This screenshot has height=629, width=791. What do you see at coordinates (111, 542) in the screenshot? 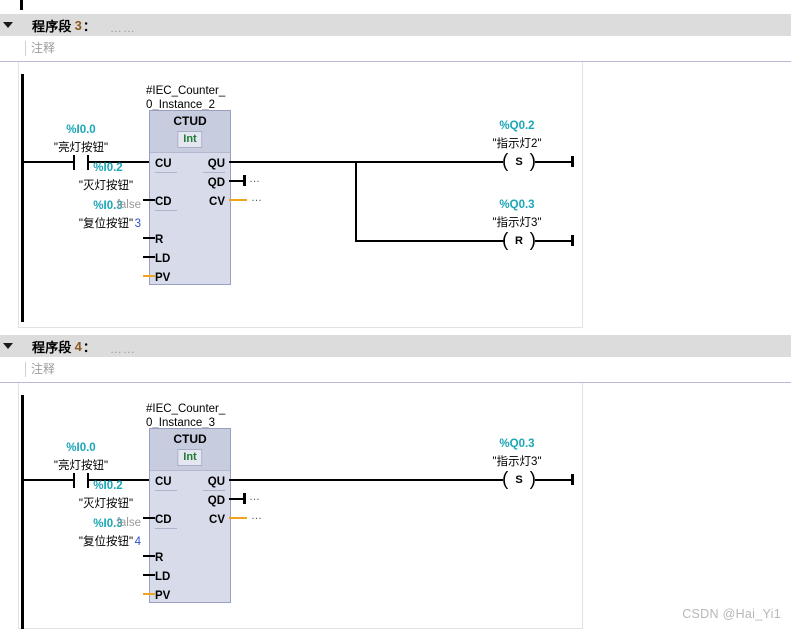
I see `literal-pv-4: 4` at bounding box center [111, 542].